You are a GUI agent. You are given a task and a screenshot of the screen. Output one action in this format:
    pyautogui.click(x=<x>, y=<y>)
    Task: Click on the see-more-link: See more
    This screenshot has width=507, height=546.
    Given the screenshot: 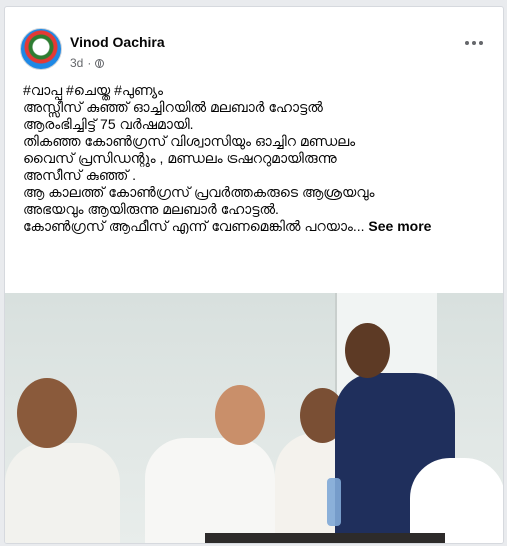 What is the action you would take?
    pyautogui.click(x=399, y=226)
    